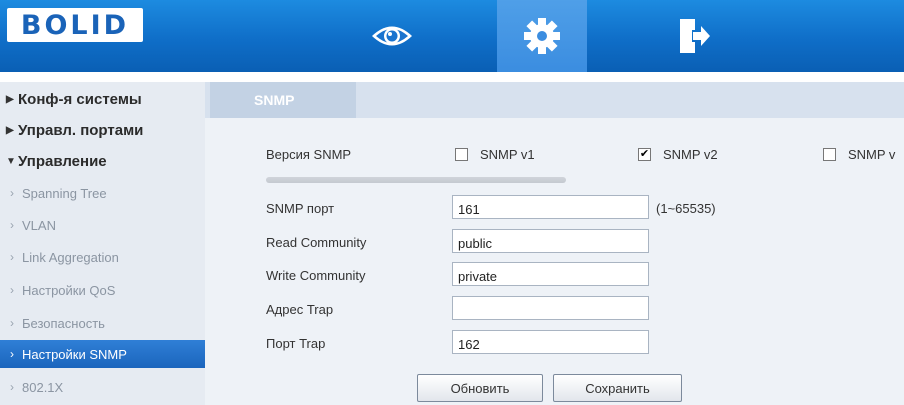  I want to click on exit-door-icon, so click(695, 36).